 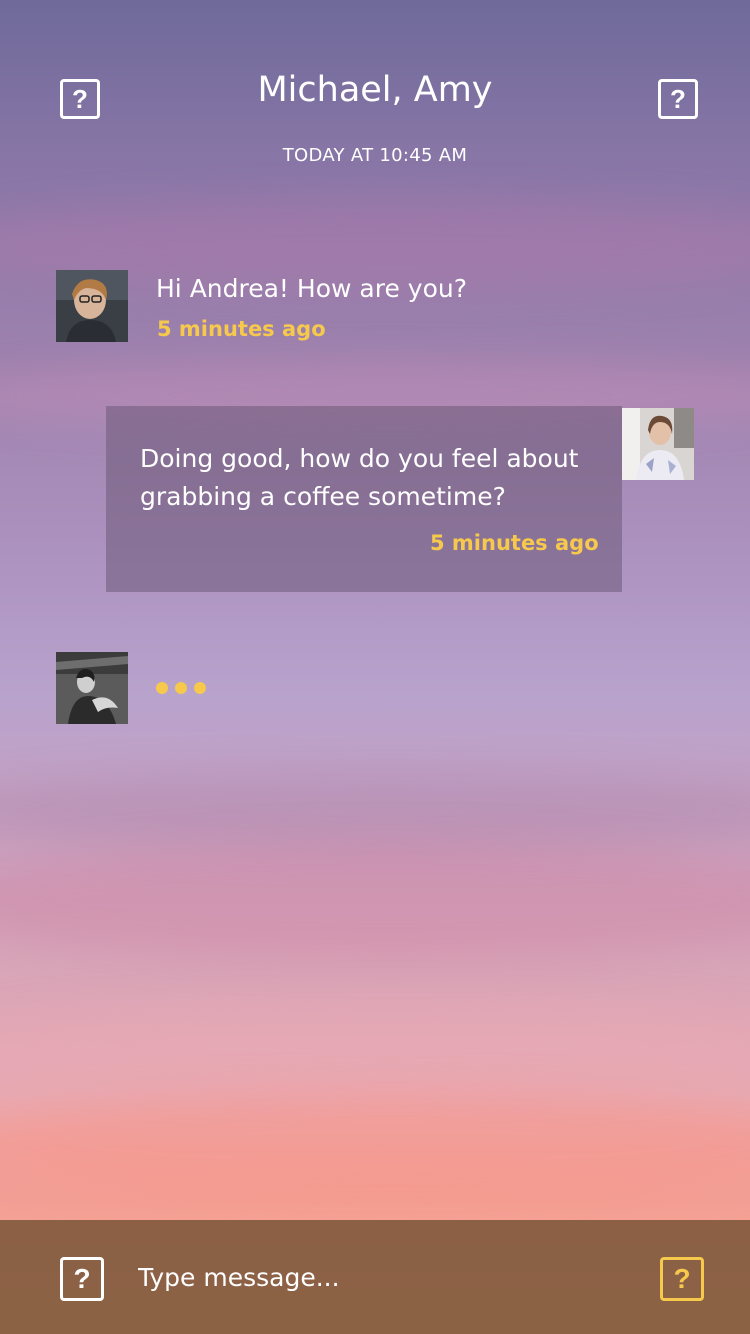 I want to click on message-input, so click(x=378, y=1277).